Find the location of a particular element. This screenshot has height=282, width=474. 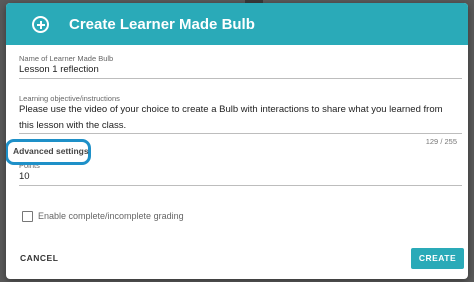

points-field-underline is located at coordinates (240, 185).